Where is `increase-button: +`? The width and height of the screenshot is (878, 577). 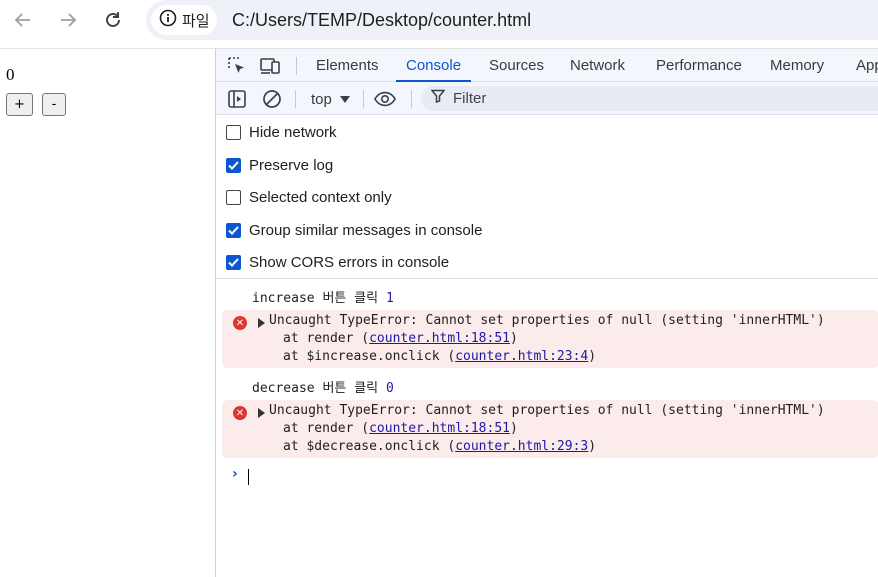 increase-button: + is located at coordinates (19, 104).